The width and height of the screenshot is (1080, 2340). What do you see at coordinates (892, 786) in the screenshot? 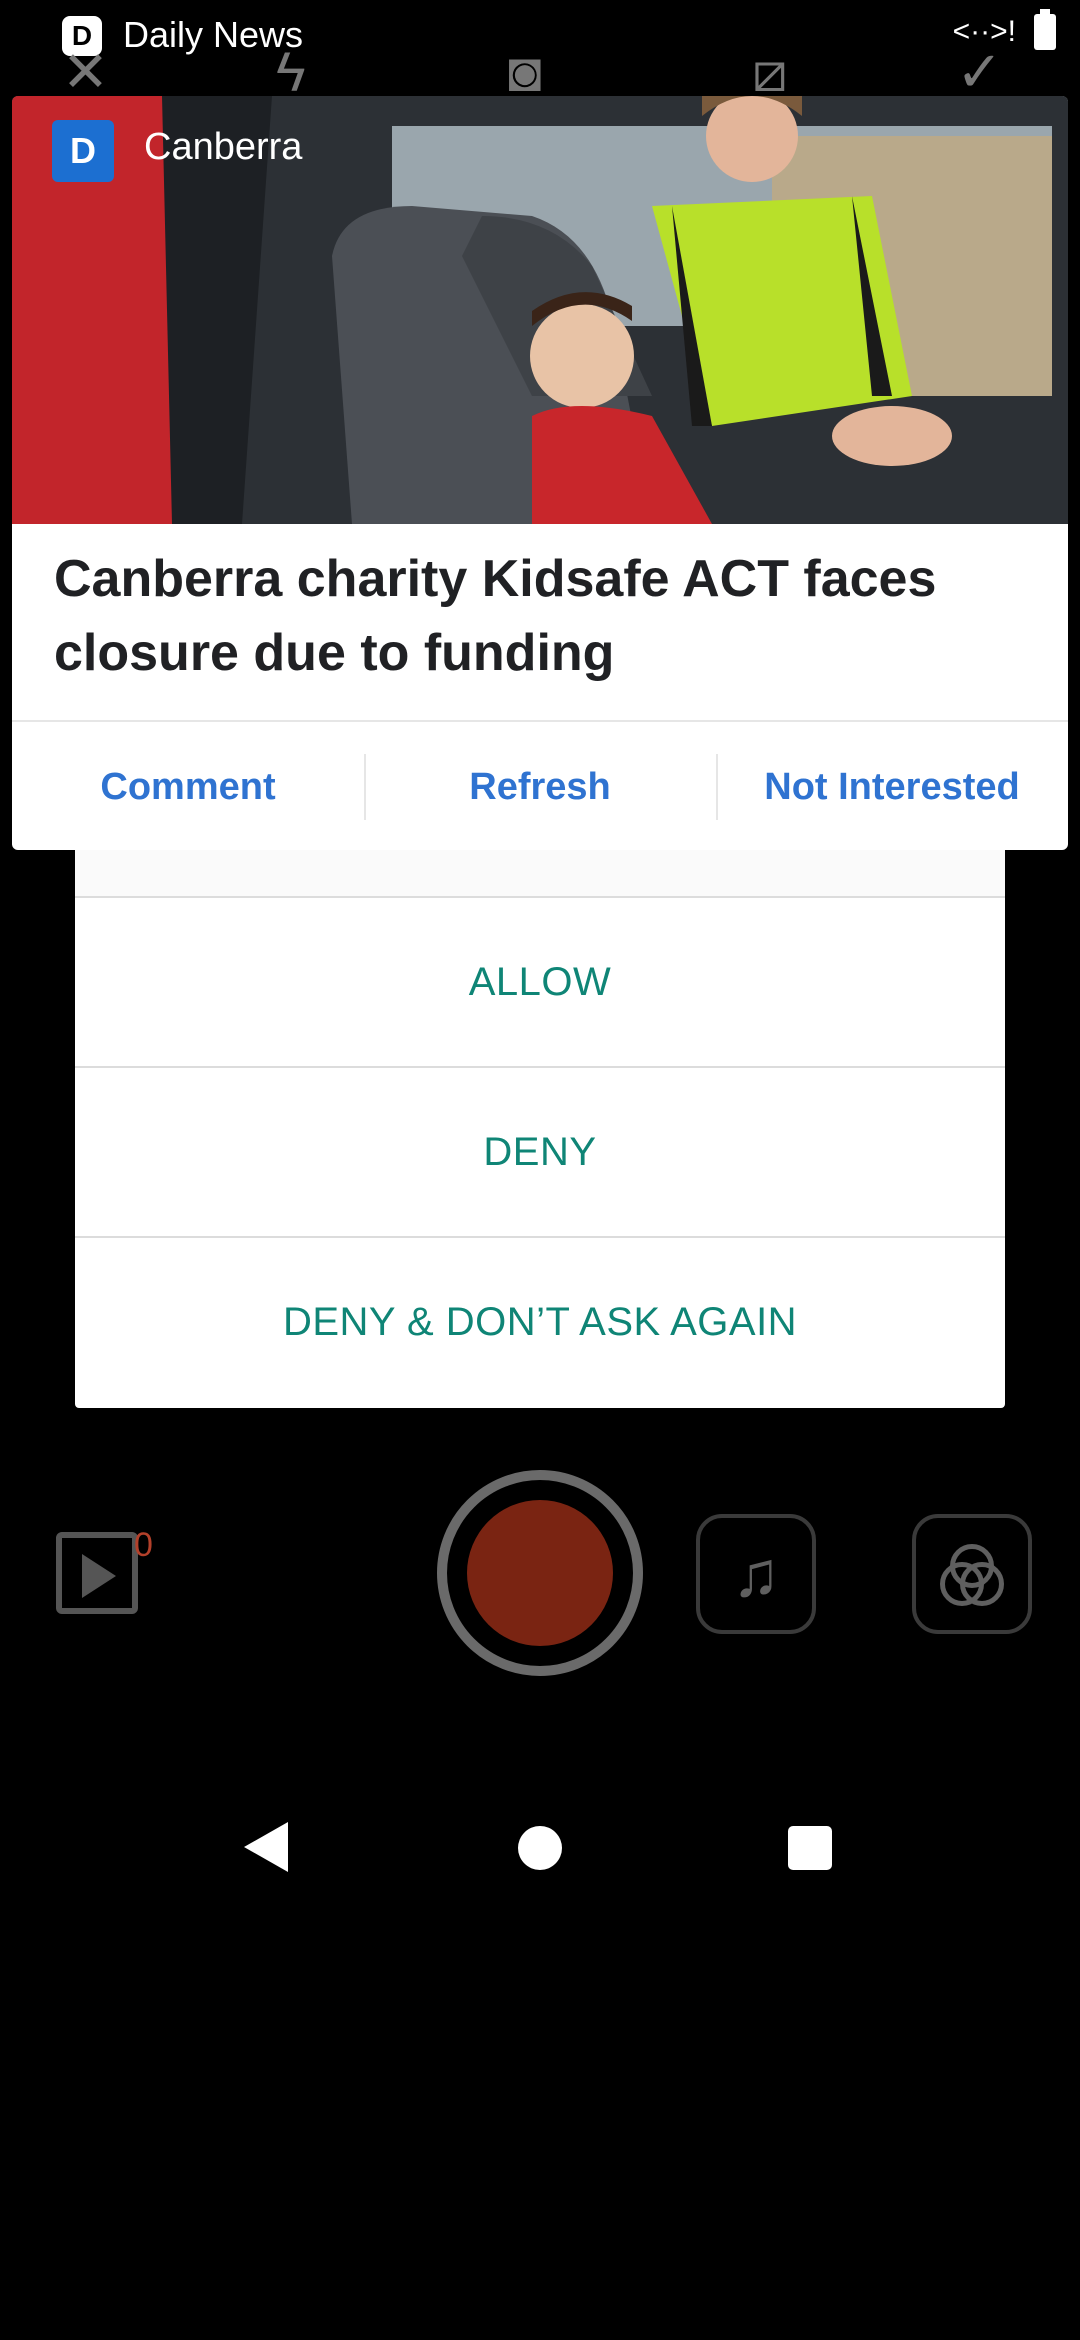
I see `not-interested-button: Not Interested` at bounding box center [892, 786].